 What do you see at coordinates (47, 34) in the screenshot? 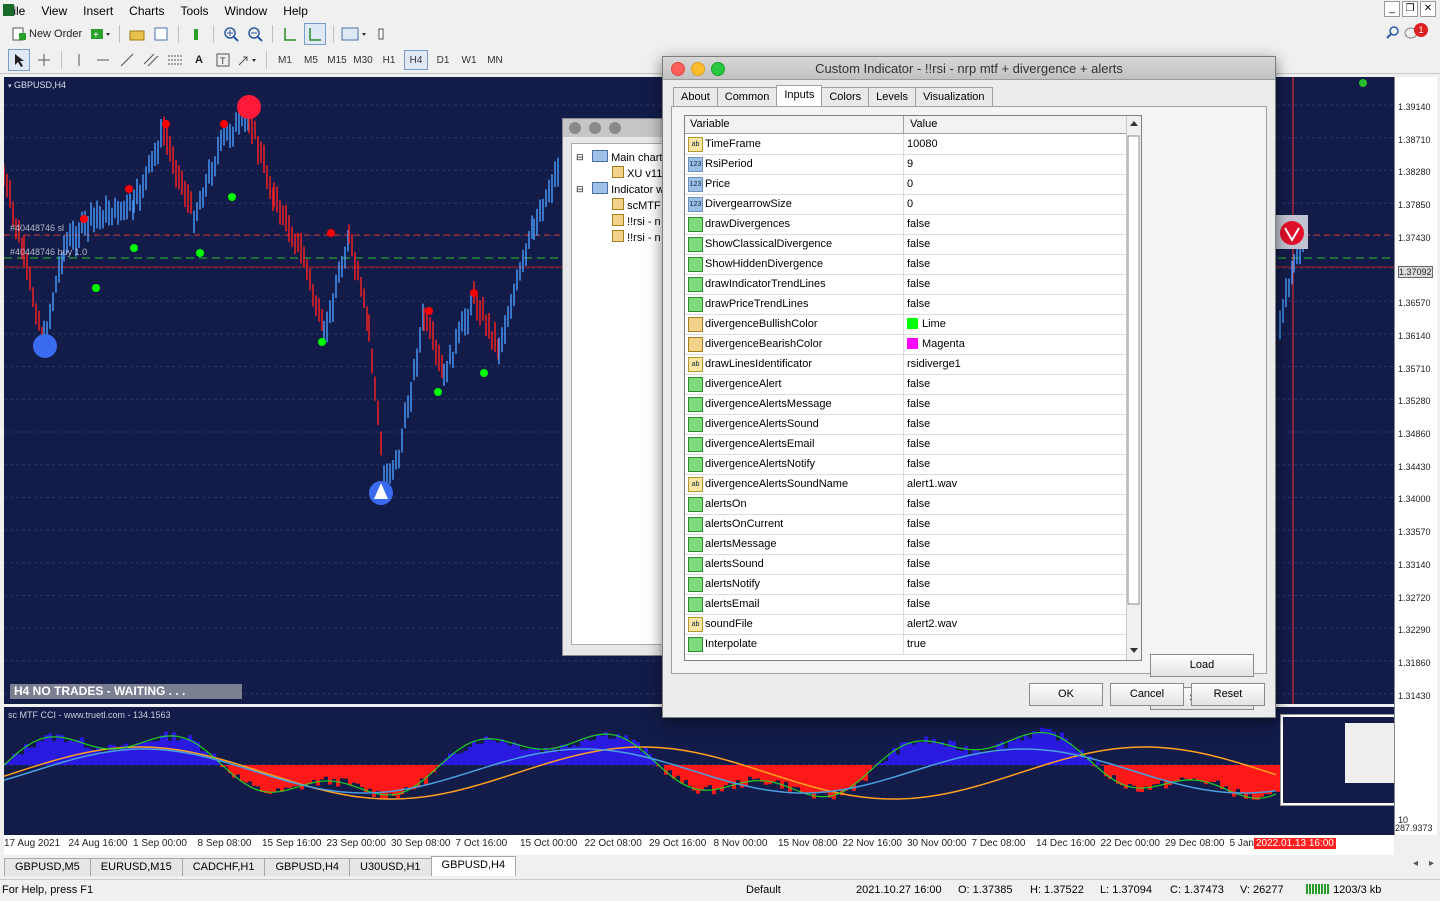
I see `new-order-button: New Order` at bounding box center [47, 34].